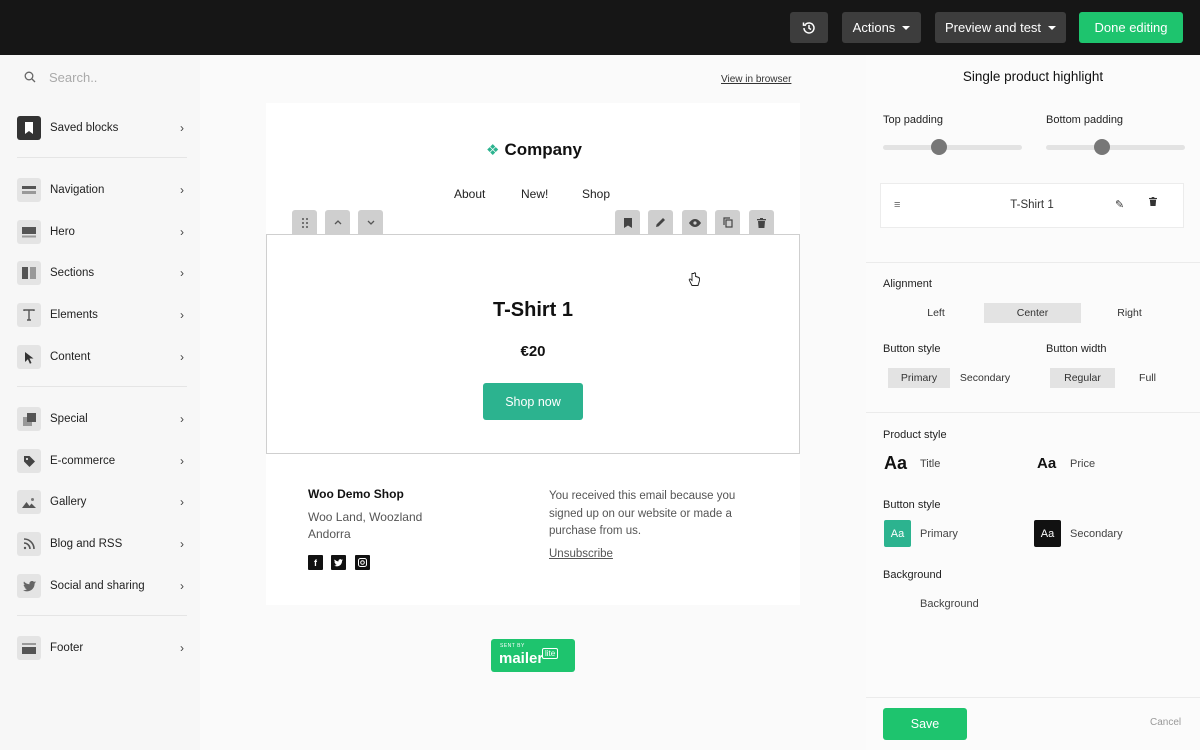 This screenshot has width=1200, height=750. I want to click on actions-dropdown: Actions, so click(881, 27).